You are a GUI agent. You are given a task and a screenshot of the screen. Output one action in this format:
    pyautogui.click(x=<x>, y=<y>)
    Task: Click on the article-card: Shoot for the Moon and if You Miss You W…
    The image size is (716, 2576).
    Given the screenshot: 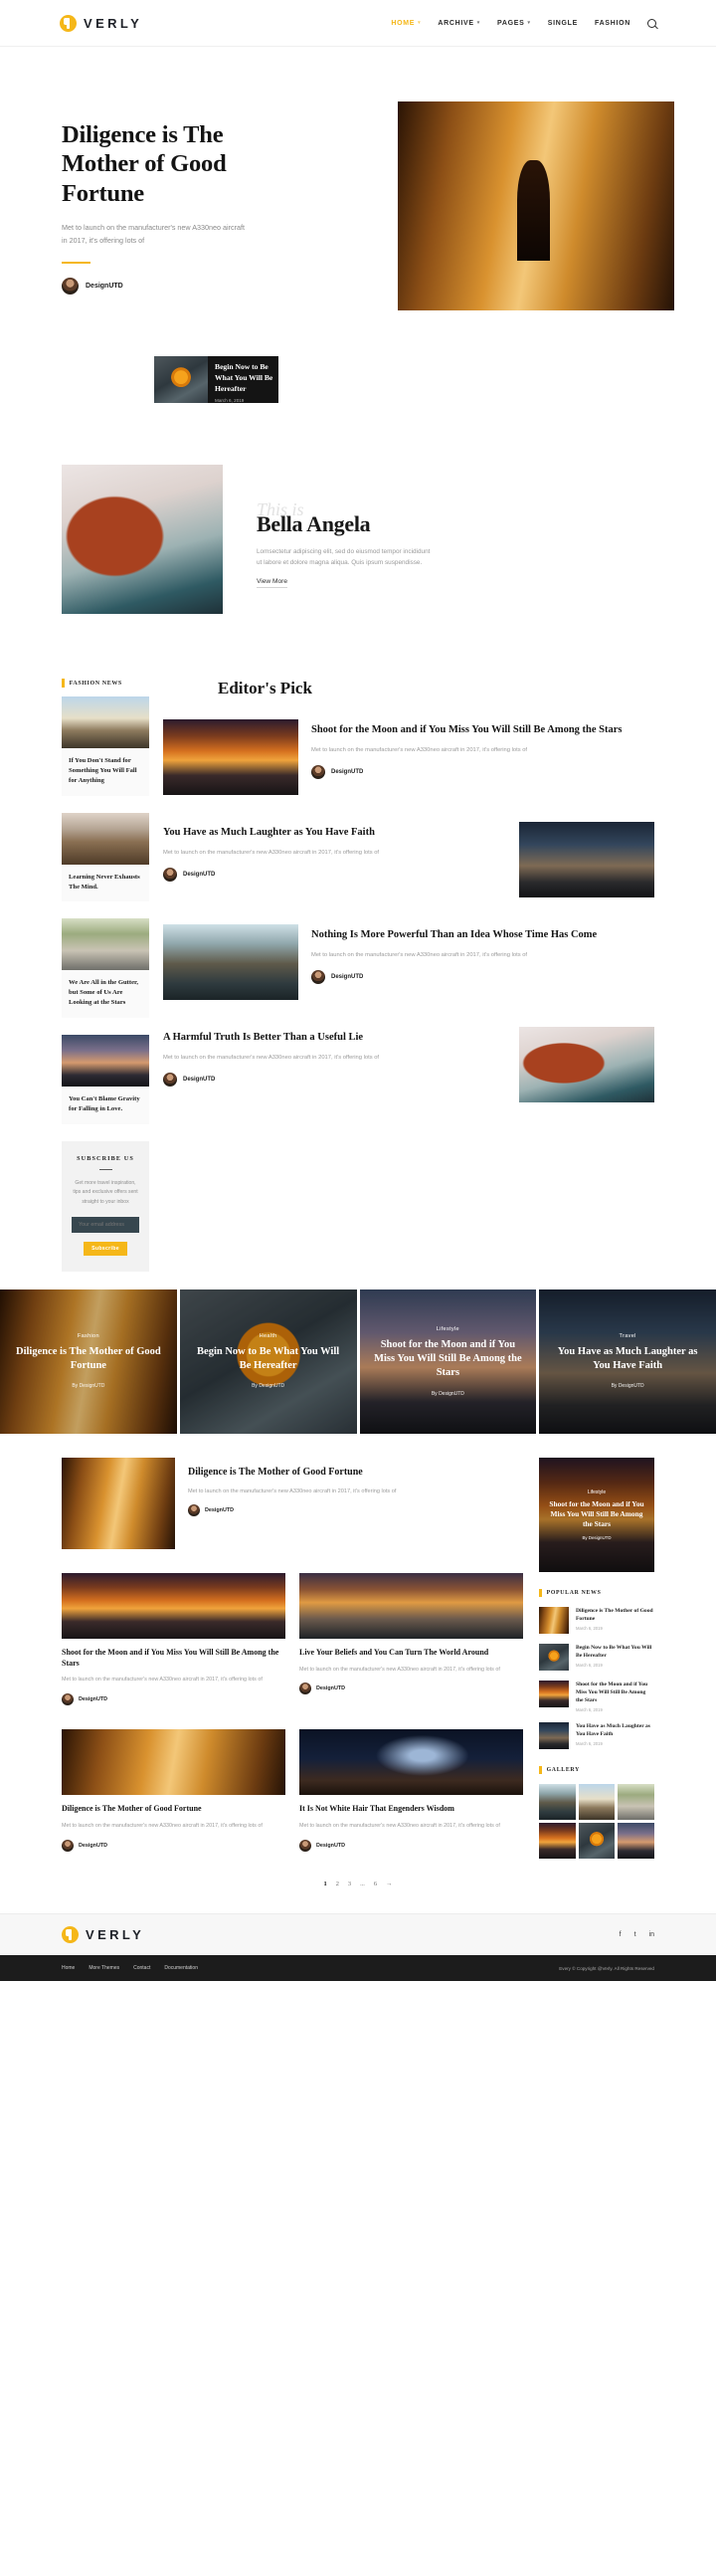 What is the action you would take?
    pyautogui.click(x=174, y=1639)
    